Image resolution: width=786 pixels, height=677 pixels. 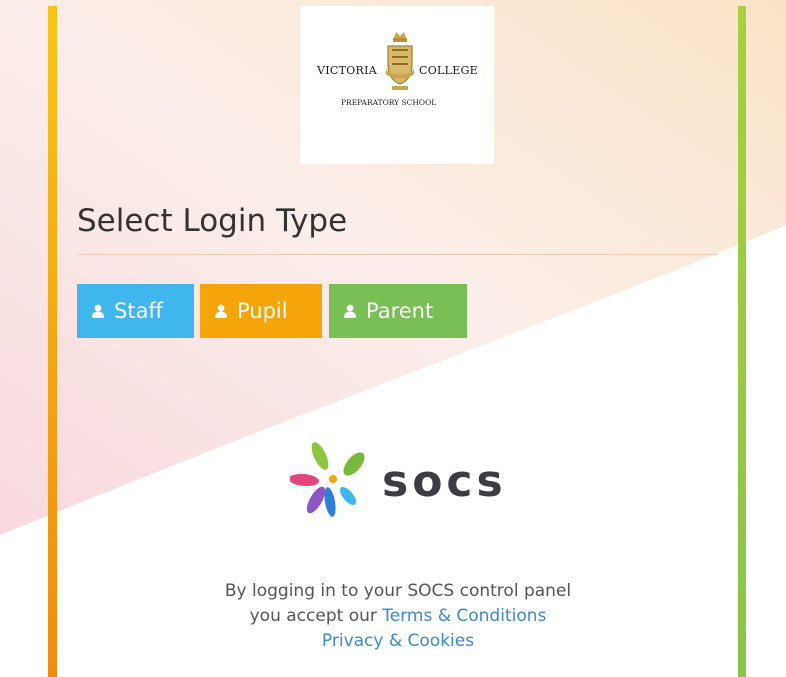 I want to click on title-divider, so click(x=397, y=254).